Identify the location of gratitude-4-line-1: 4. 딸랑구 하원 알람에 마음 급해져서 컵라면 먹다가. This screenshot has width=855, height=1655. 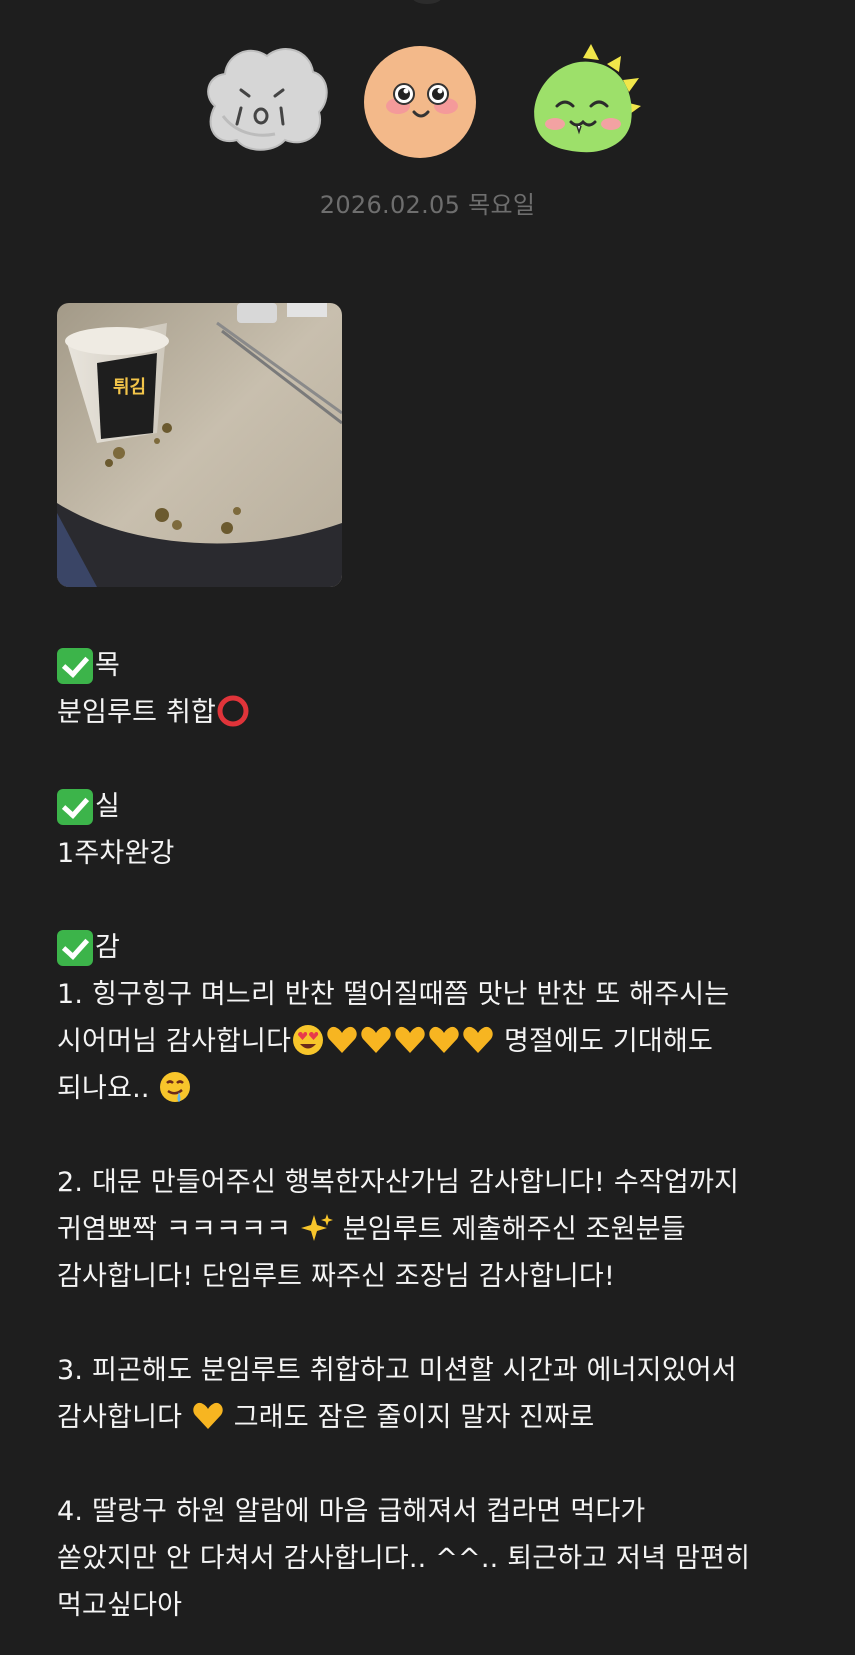
(351, 1511).